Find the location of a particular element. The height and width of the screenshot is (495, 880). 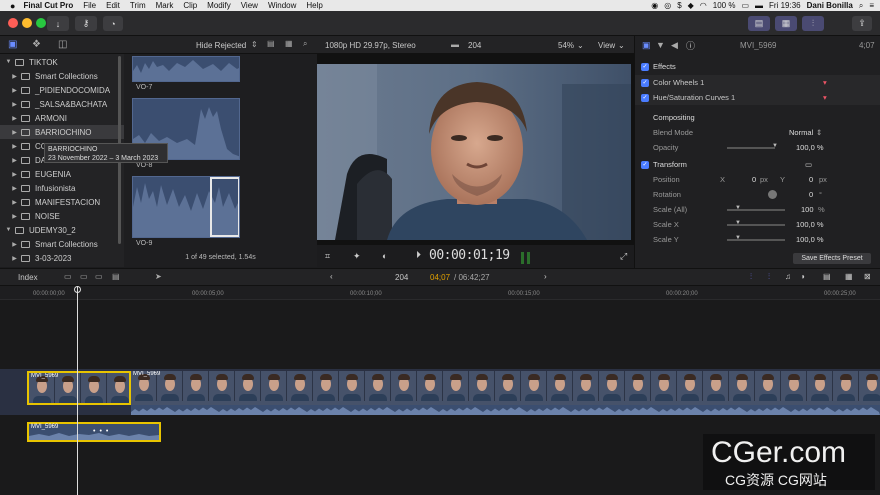

timeline-clip: MVI_5969 is located at coordinates (79, 388).